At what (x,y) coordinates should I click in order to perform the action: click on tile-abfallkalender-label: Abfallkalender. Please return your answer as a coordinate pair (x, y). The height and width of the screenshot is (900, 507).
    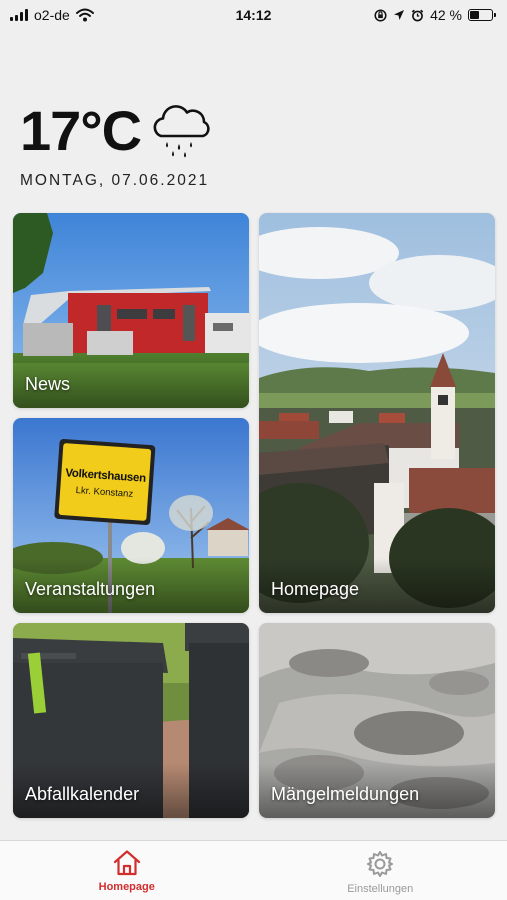
    Looking at the image, I should click on (82, 794).